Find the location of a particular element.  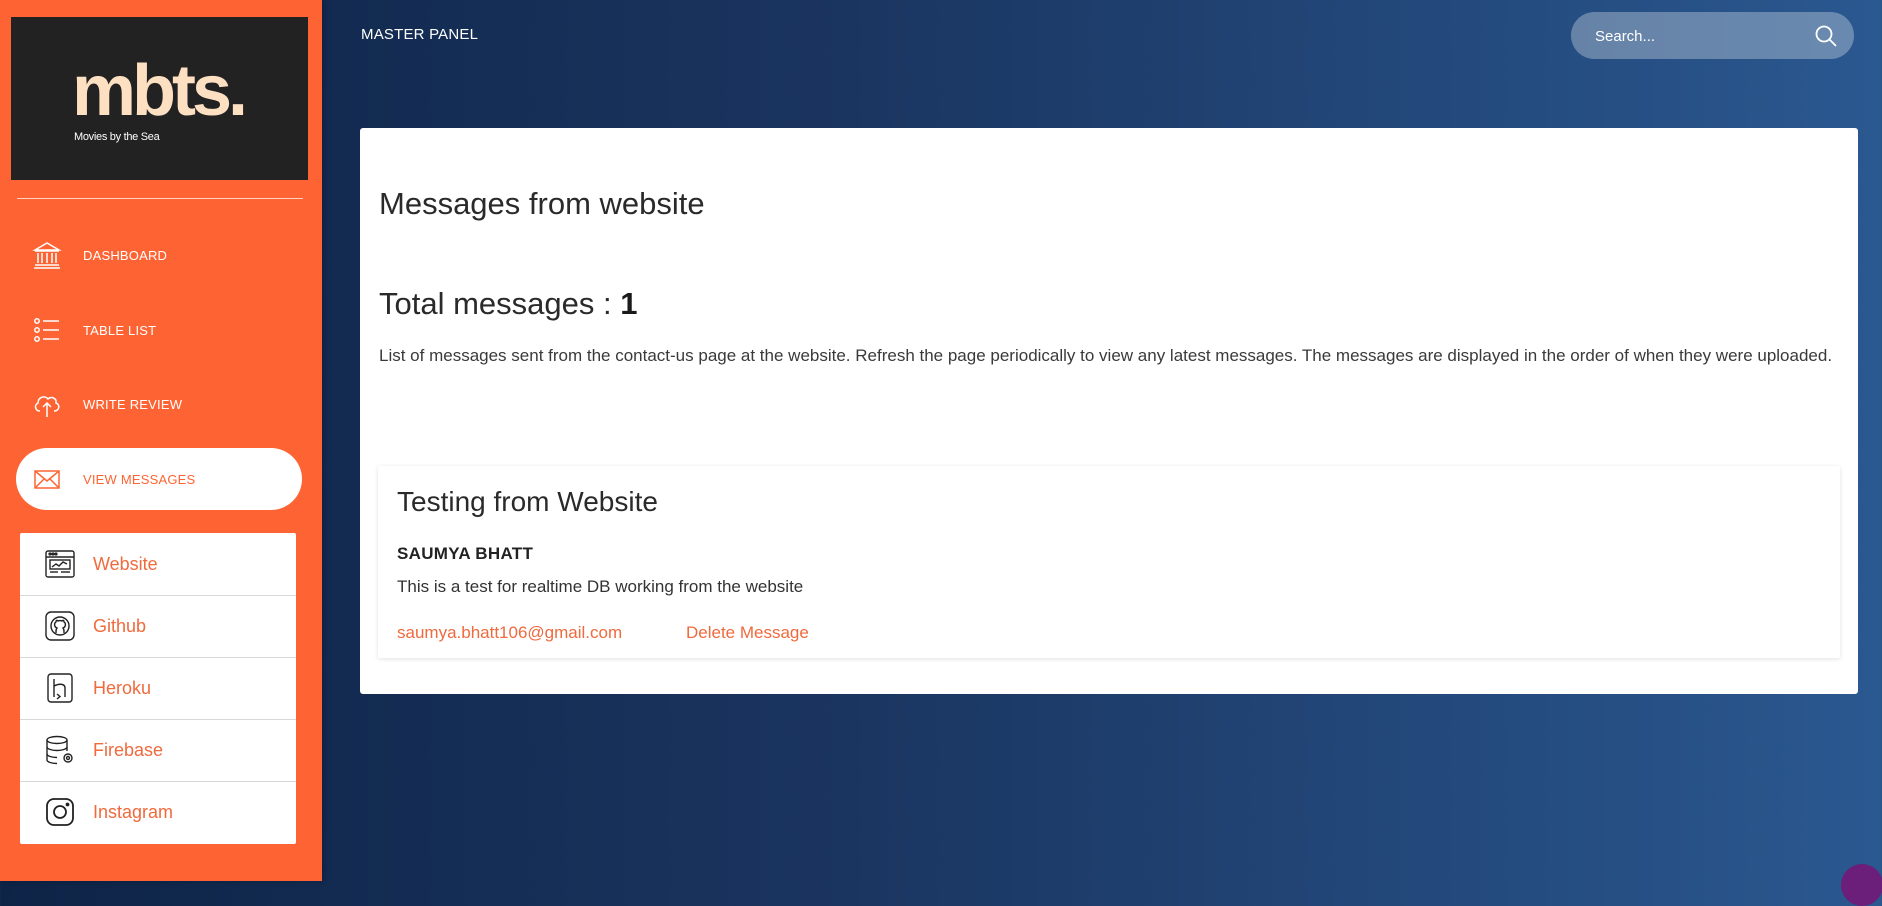

sidebar-item-view-messages: VIEW MESSAGES is located at coordinates (159, 479).